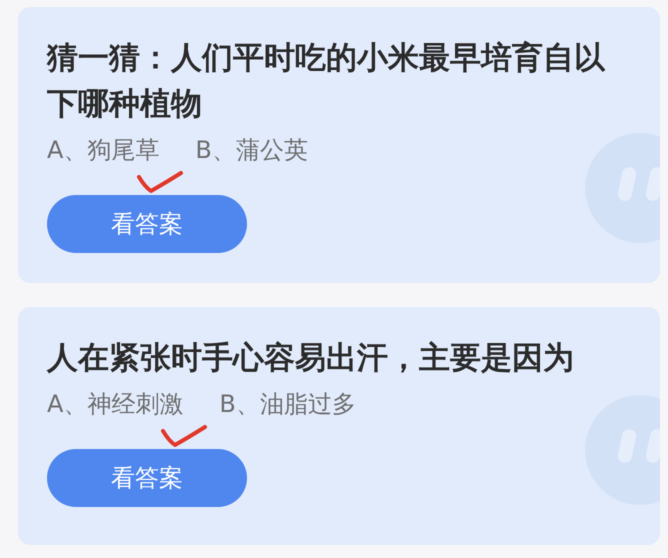  What do you see at coordinates (287, 404) in the screenshot?
I see `answer-option: B、油脂过多` at bounding box center [287, 404].